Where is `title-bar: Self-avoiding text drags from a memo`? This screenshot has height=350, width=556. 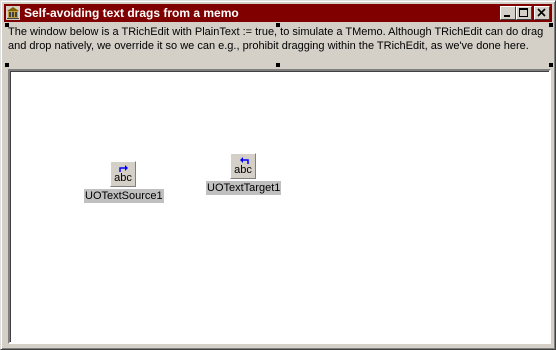
title-bar: Self-avoiding text drags from a memo is located at coordinates (278, 13).